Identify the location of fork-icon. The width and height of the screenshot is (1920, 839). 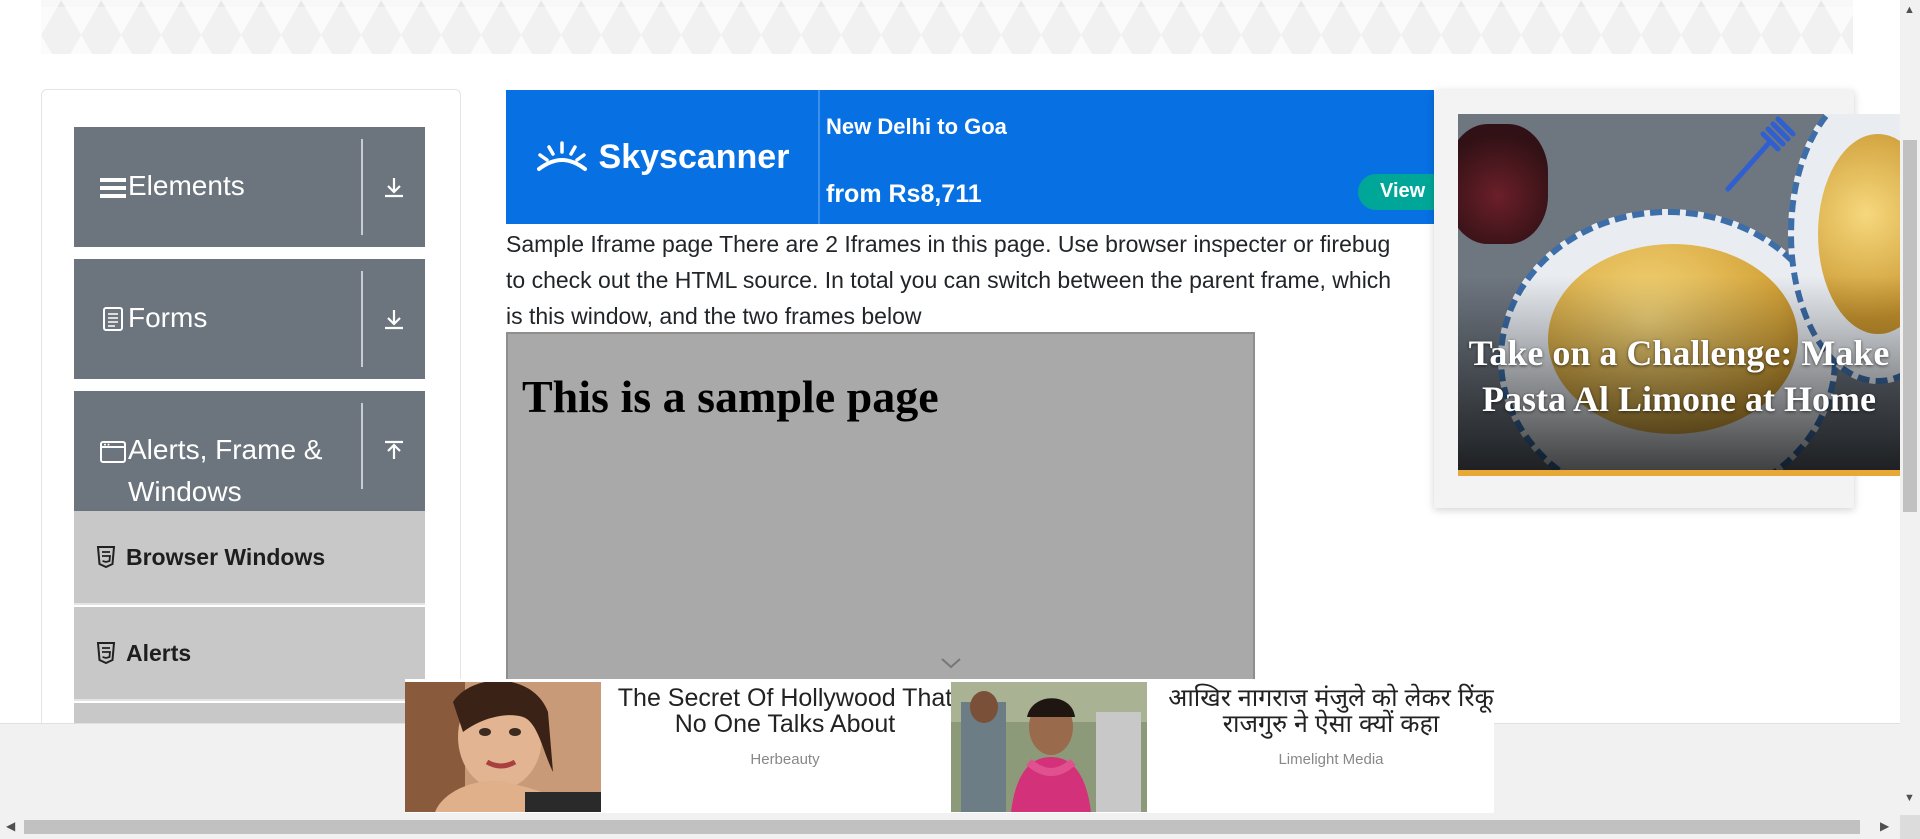
(1760, 154).